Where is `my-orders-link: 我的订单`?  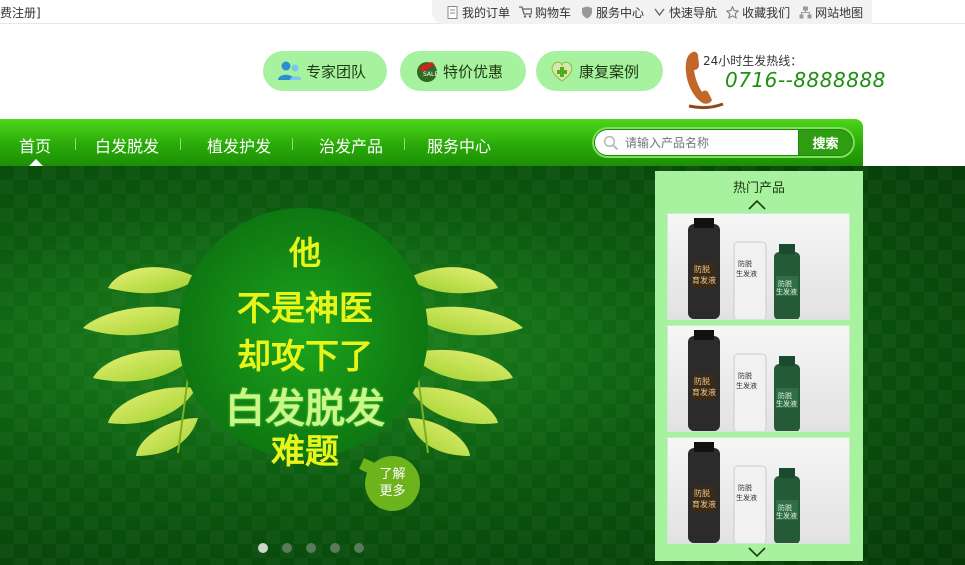
my-orders-link: 我的订单 is located at coordinates (478, 12).